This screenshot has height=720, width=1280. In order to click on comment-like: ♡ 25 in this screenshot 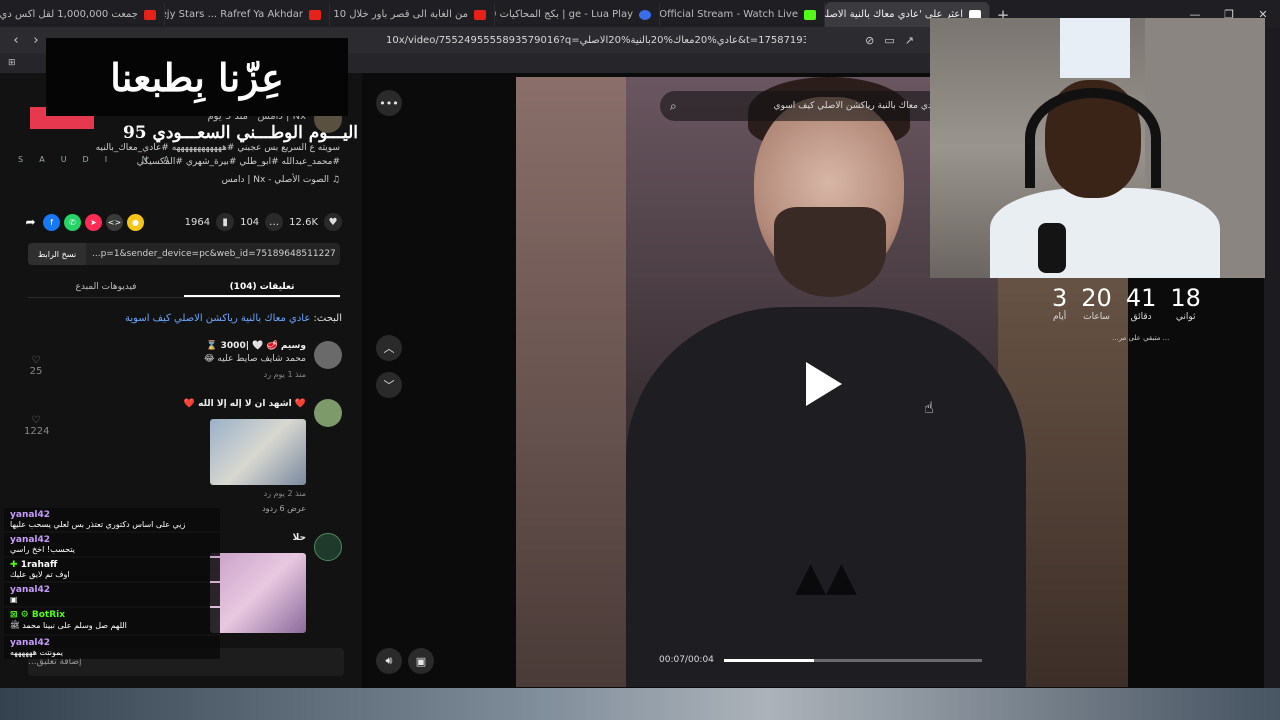, I will do `click(36, 366)`.